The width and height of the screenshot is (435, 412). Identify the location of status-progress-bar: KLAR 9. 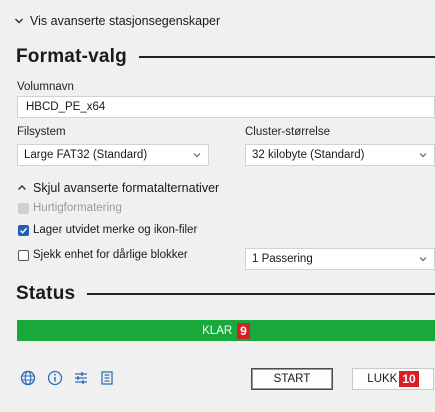
(226, 330).